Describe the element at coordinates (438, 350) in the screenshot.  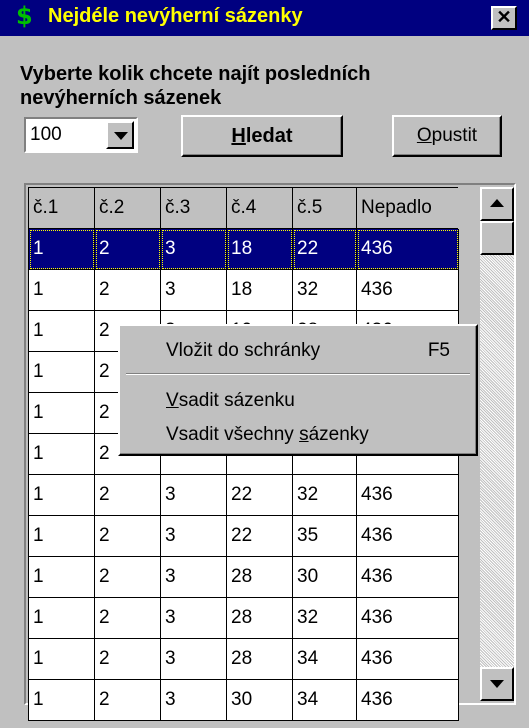
I see `menu-shortcut-copy: F5` at that location.